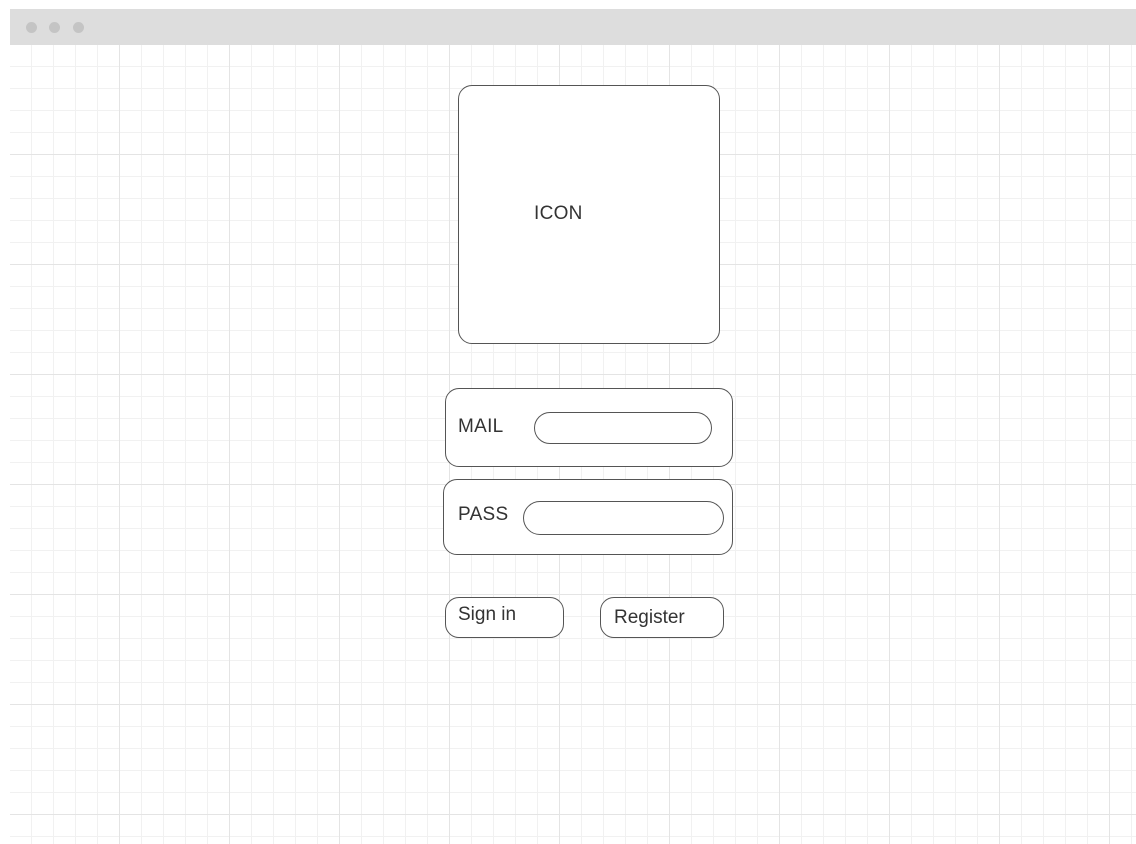 This screenshot has height=844, width=1136. What do you see at coordinates (623, 518) in the screenshot?
I see `password-input` at bounding box center [623, 518].